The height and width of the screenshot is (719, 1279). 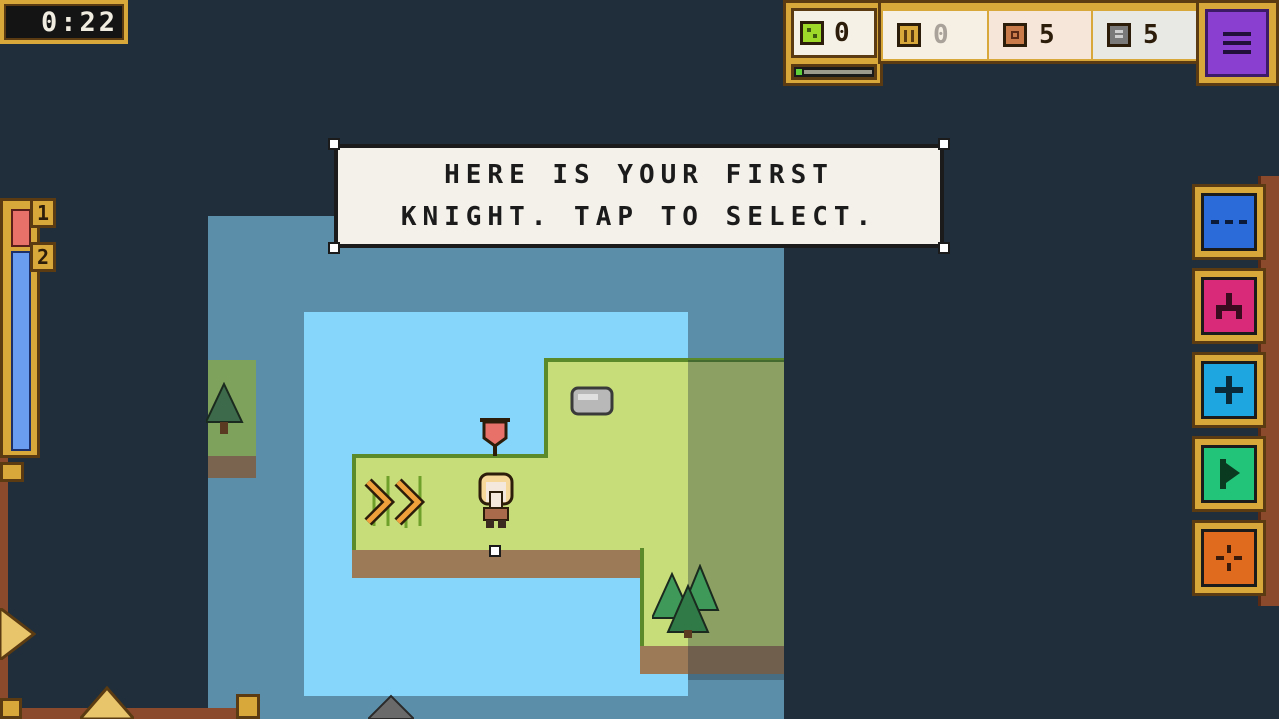 I want to click on more-options-button, so click(x=1229, y=222).